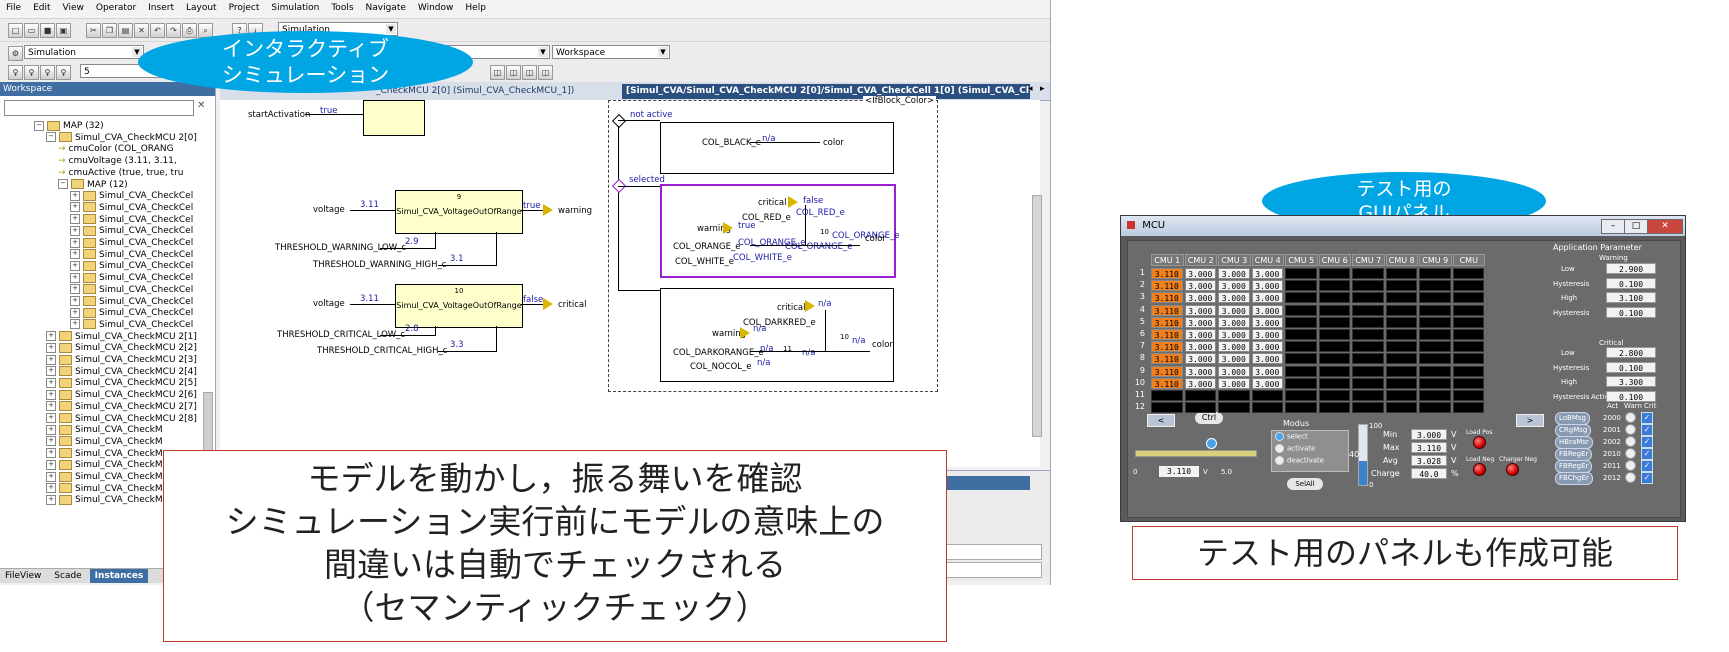 This screenshot has height=652, width=1729. What do you see at coordinates (513, 72) in the screenshot?
I see `sim-icon-b: ◫` at bounding box center [513, 72].